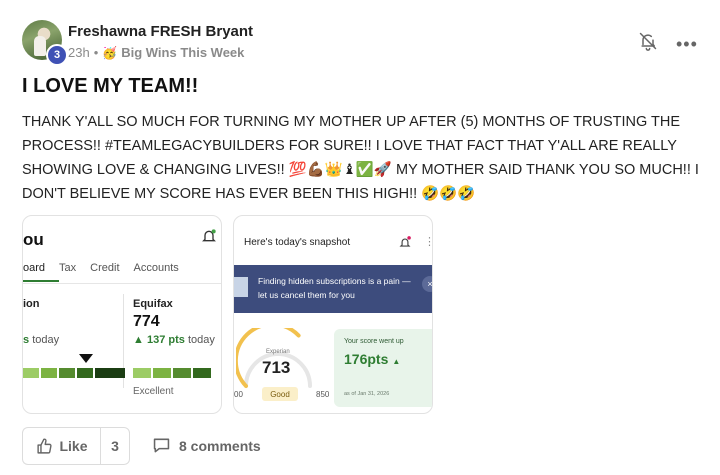  I want to click on category-link: Big Wins This Week, so click(182, 52).